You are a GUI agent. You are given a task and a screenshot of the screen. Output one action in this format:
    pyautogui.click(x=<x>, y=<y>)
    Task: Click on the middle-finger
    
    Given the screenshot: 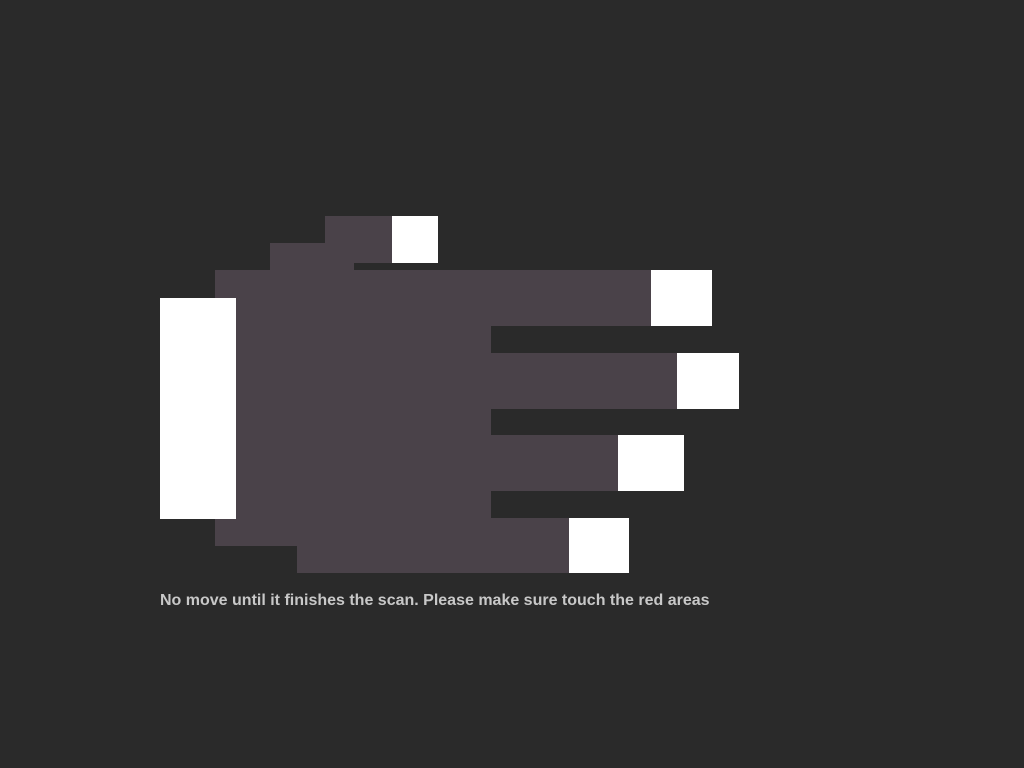 What is the action you would take?
    pyautogui.click(x=584, y=381)
    